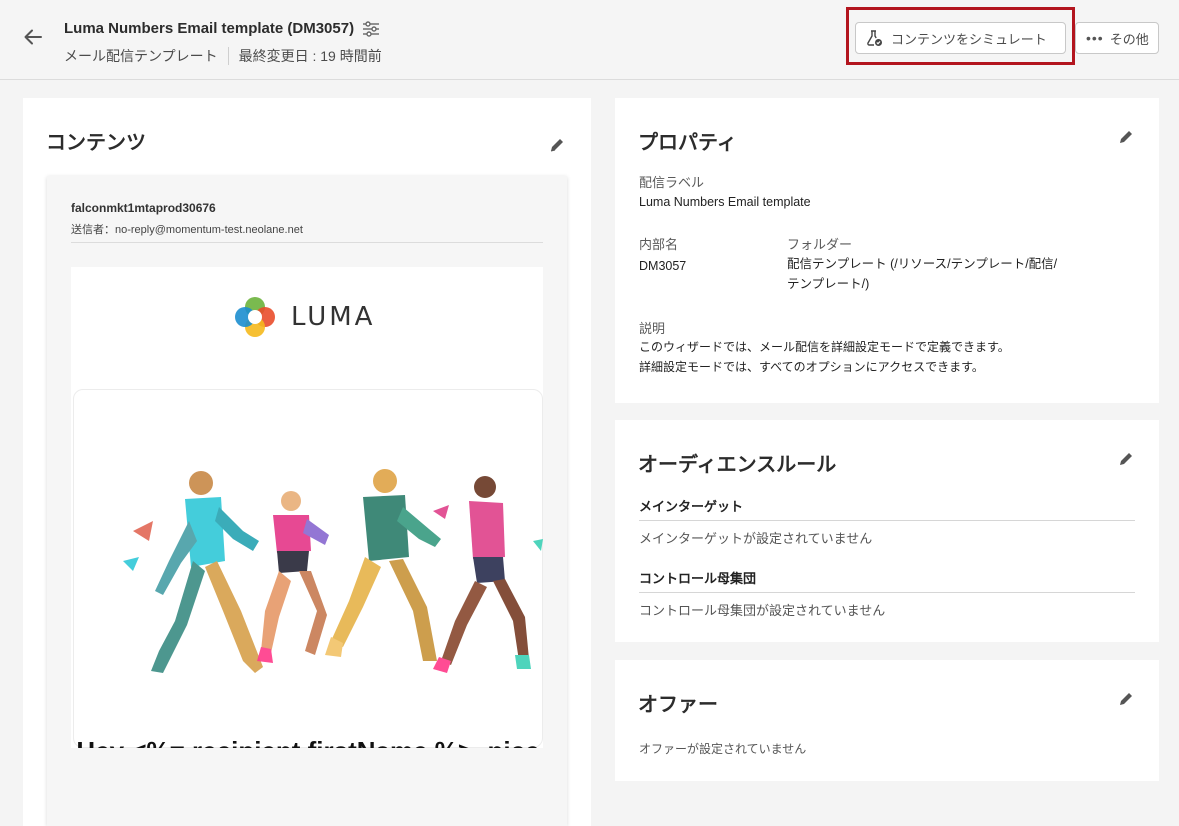 The height and width of the screenshot is (826, 1179). Describe the element at coordinates (687, 143) in the screenshot. I see `properties-title: プロパティ` at that location.